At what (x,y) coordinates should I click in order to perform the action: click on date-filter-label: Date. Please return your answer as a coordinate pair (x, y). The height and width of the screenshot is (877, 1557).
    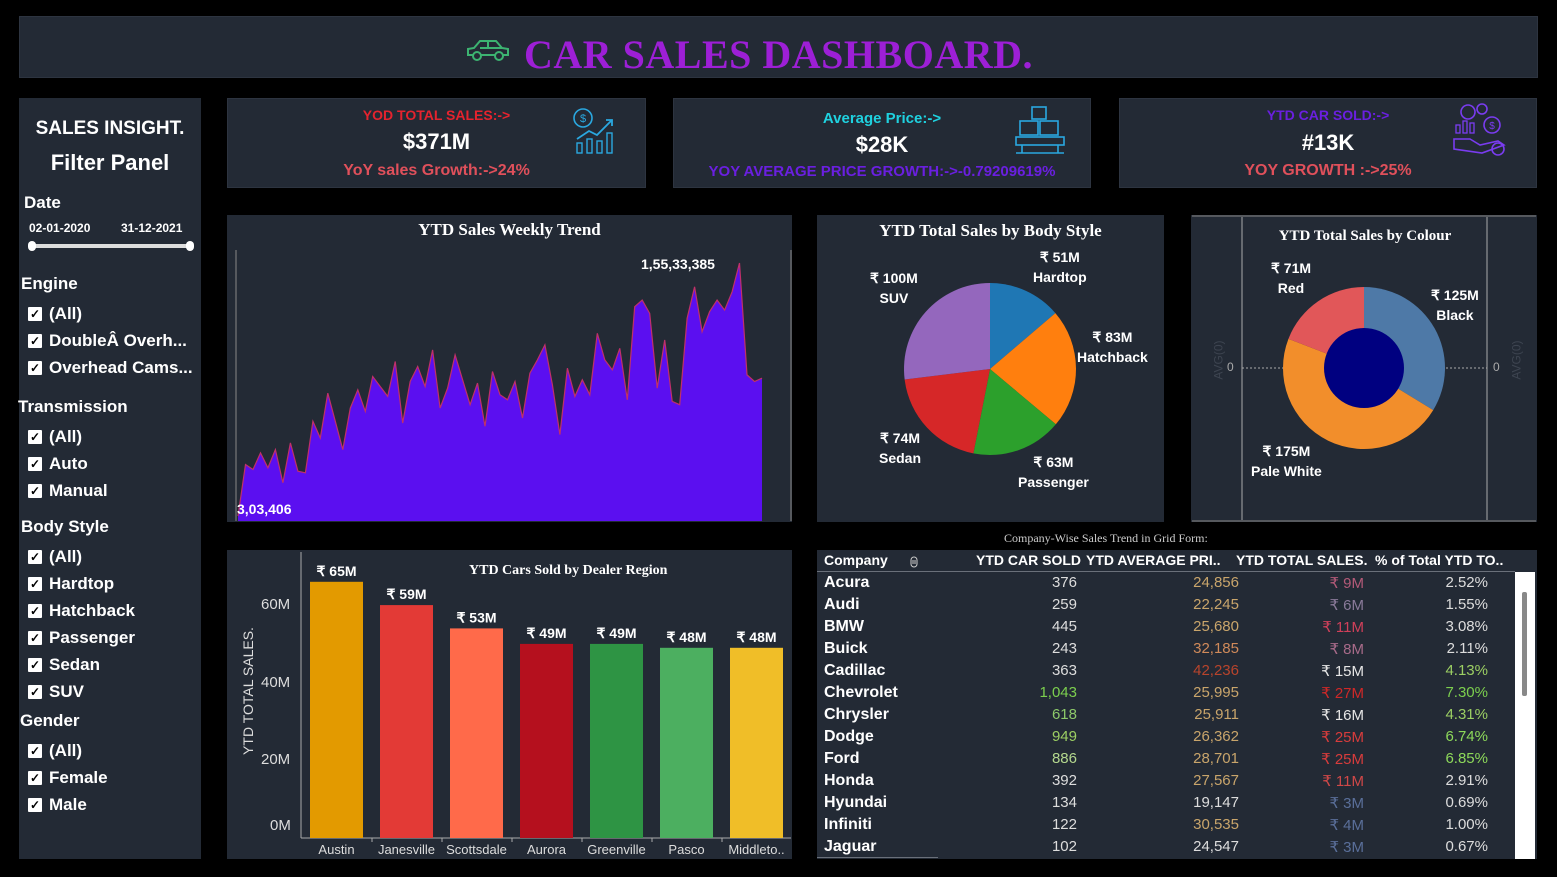
    Looking at the image, I should click on (42, 202).